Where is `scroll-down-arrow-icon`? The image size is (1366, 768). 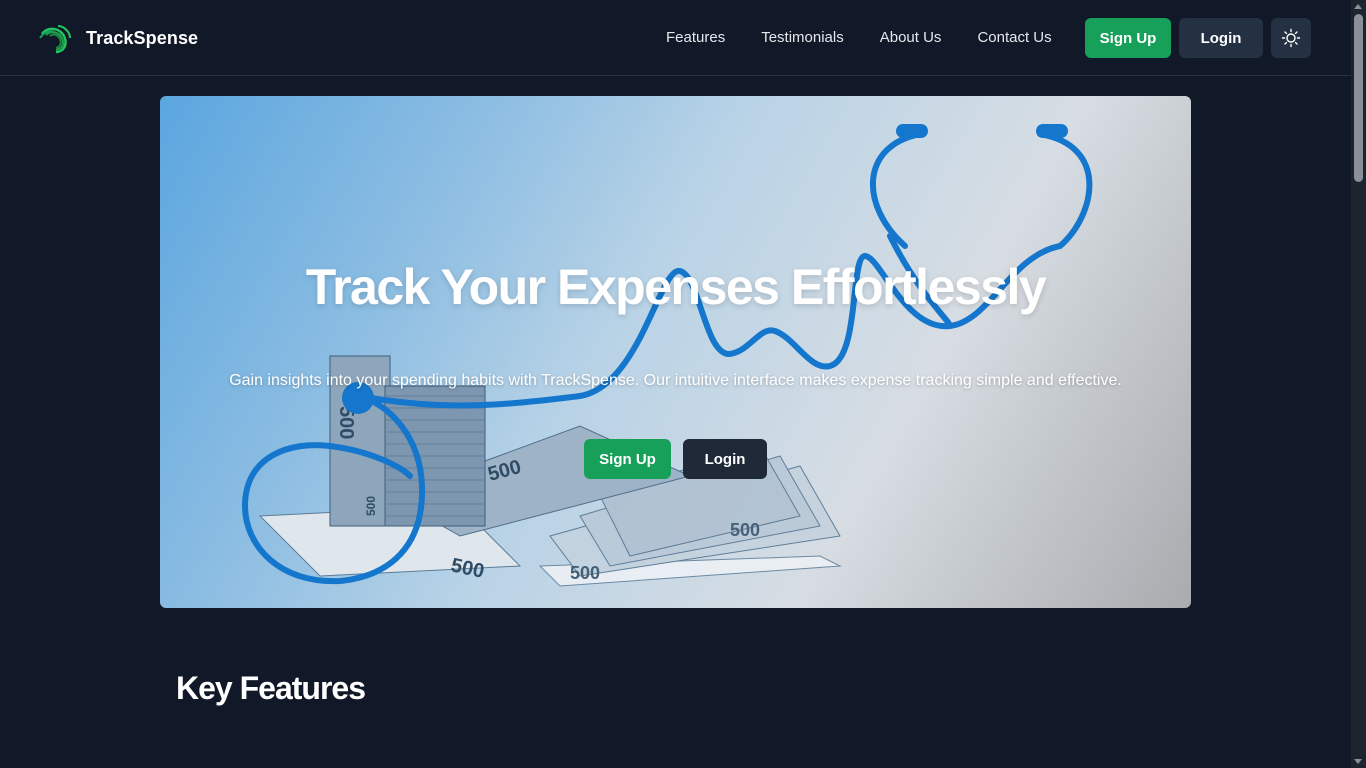 scroll-down-arrow-icon is located at coordinates (1358, 761).